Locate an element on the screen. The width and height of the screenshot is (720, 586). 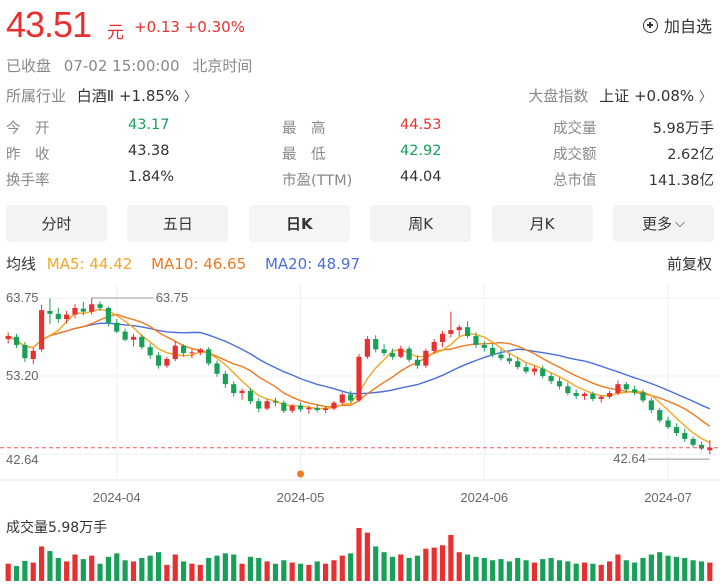
add-to-watchlist-button: 加自选 is located at coordinates (677, 25).